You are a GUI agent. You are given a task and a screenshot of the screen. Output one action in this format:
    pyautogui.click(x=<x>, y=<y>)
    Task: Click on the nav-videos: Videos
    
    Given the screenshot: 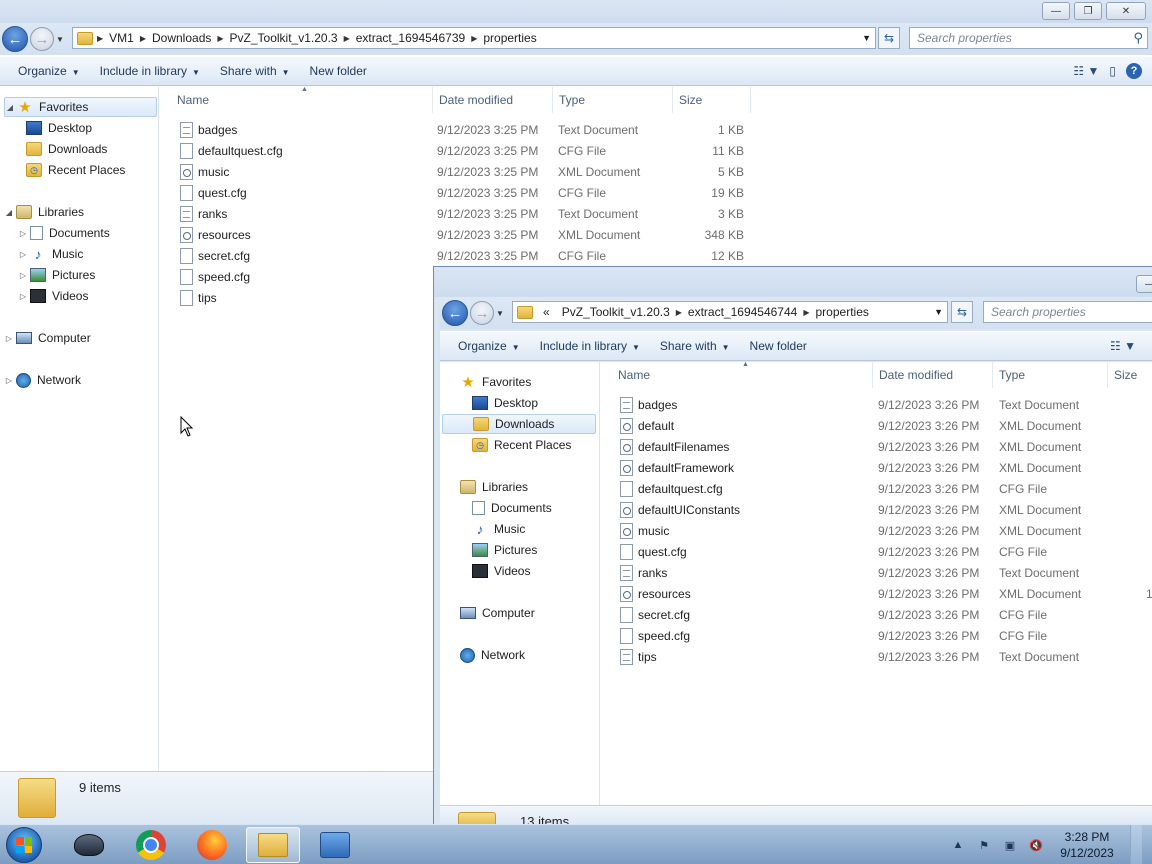 What is the action you would take?
    pyautogui.click(x=495, y=571)
    